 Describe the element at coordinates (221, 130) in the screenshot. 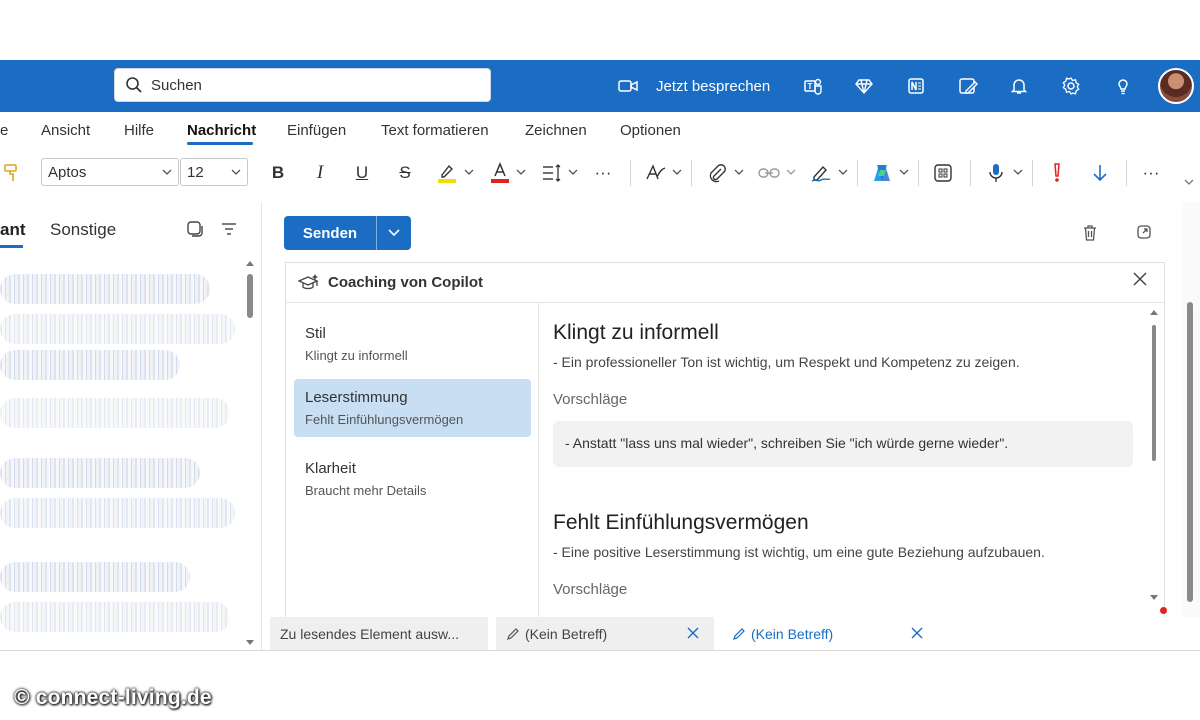

I see `tab-nachricht: Nachricht` at that location.